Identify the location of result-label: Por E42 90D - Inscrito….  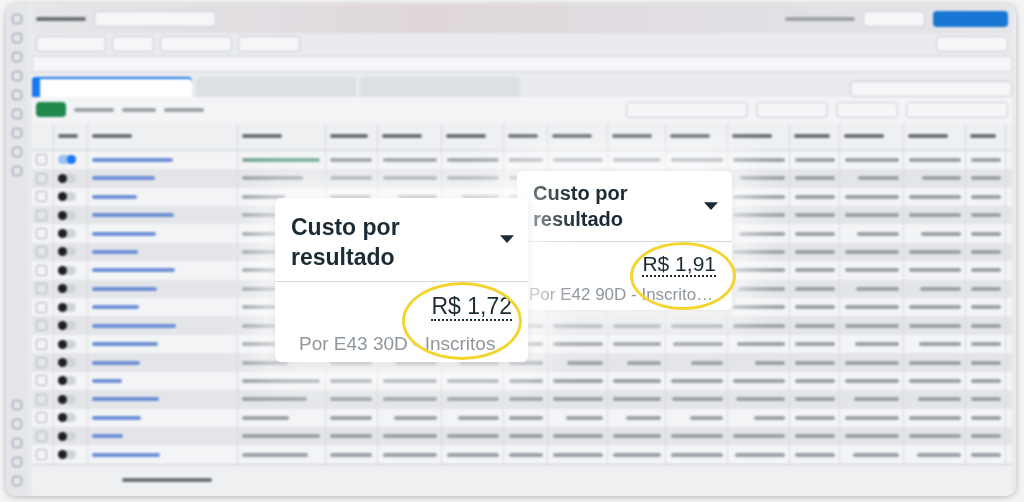
(621, 295).